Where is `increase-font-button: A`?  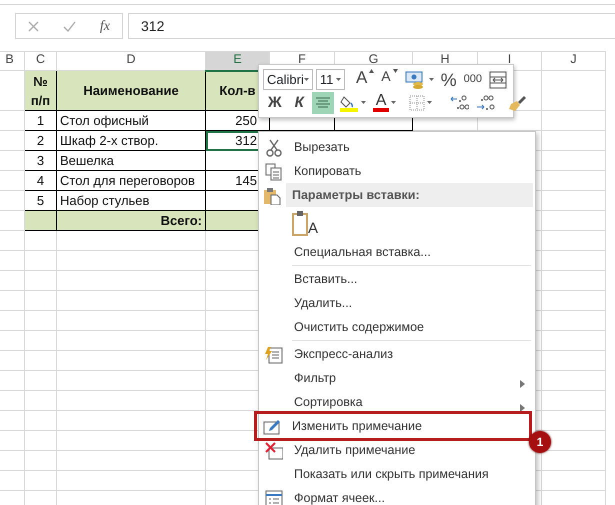
increase-font-button: A is located at coordinates (365, 79).